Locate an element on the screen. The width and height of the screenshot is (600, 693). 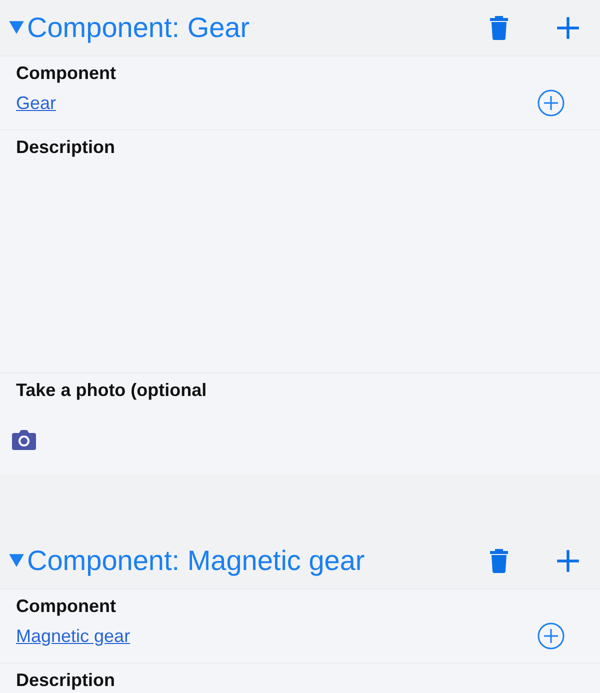
section-title: Component: Gear is located at coordinates (139, 28).